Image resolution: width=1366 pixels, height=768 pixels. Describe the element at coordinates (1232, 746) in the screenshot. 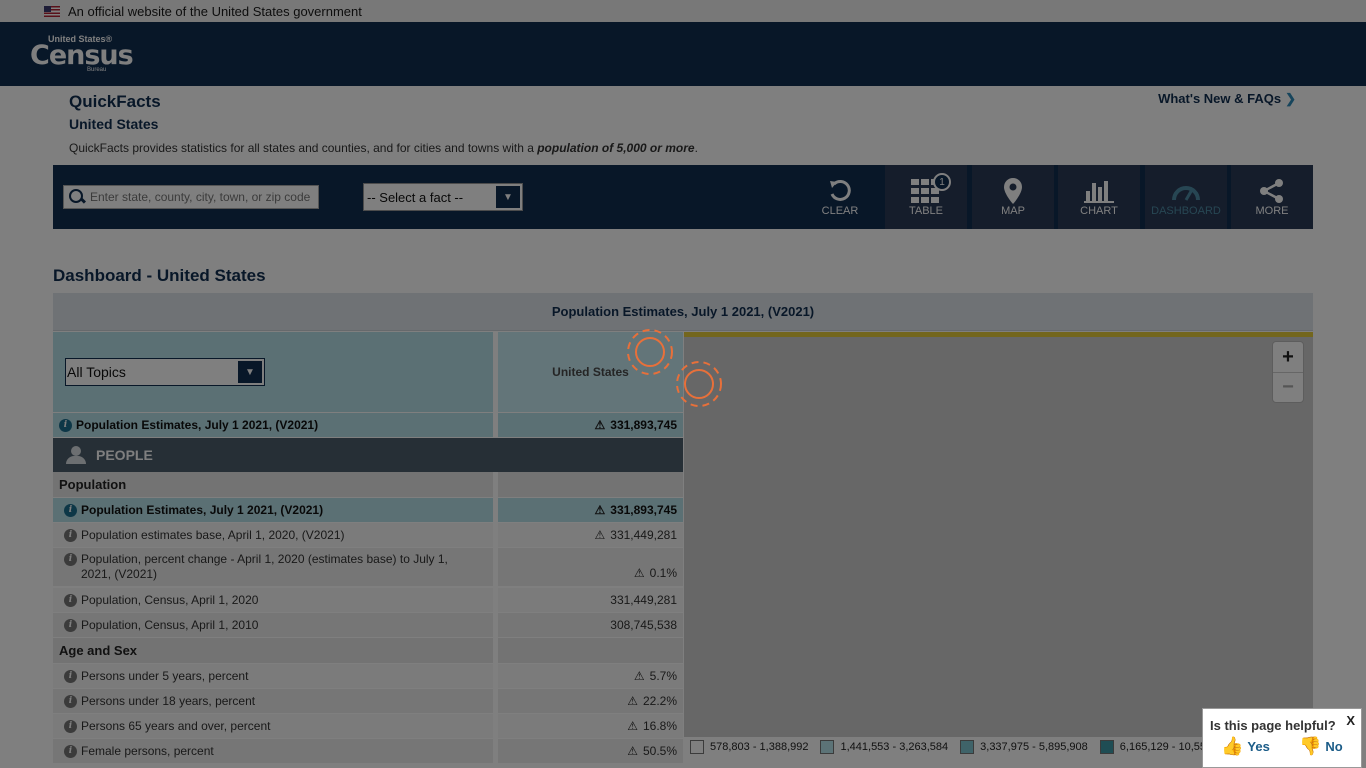

I see `thumbs-up-icon: 👍` at that location.